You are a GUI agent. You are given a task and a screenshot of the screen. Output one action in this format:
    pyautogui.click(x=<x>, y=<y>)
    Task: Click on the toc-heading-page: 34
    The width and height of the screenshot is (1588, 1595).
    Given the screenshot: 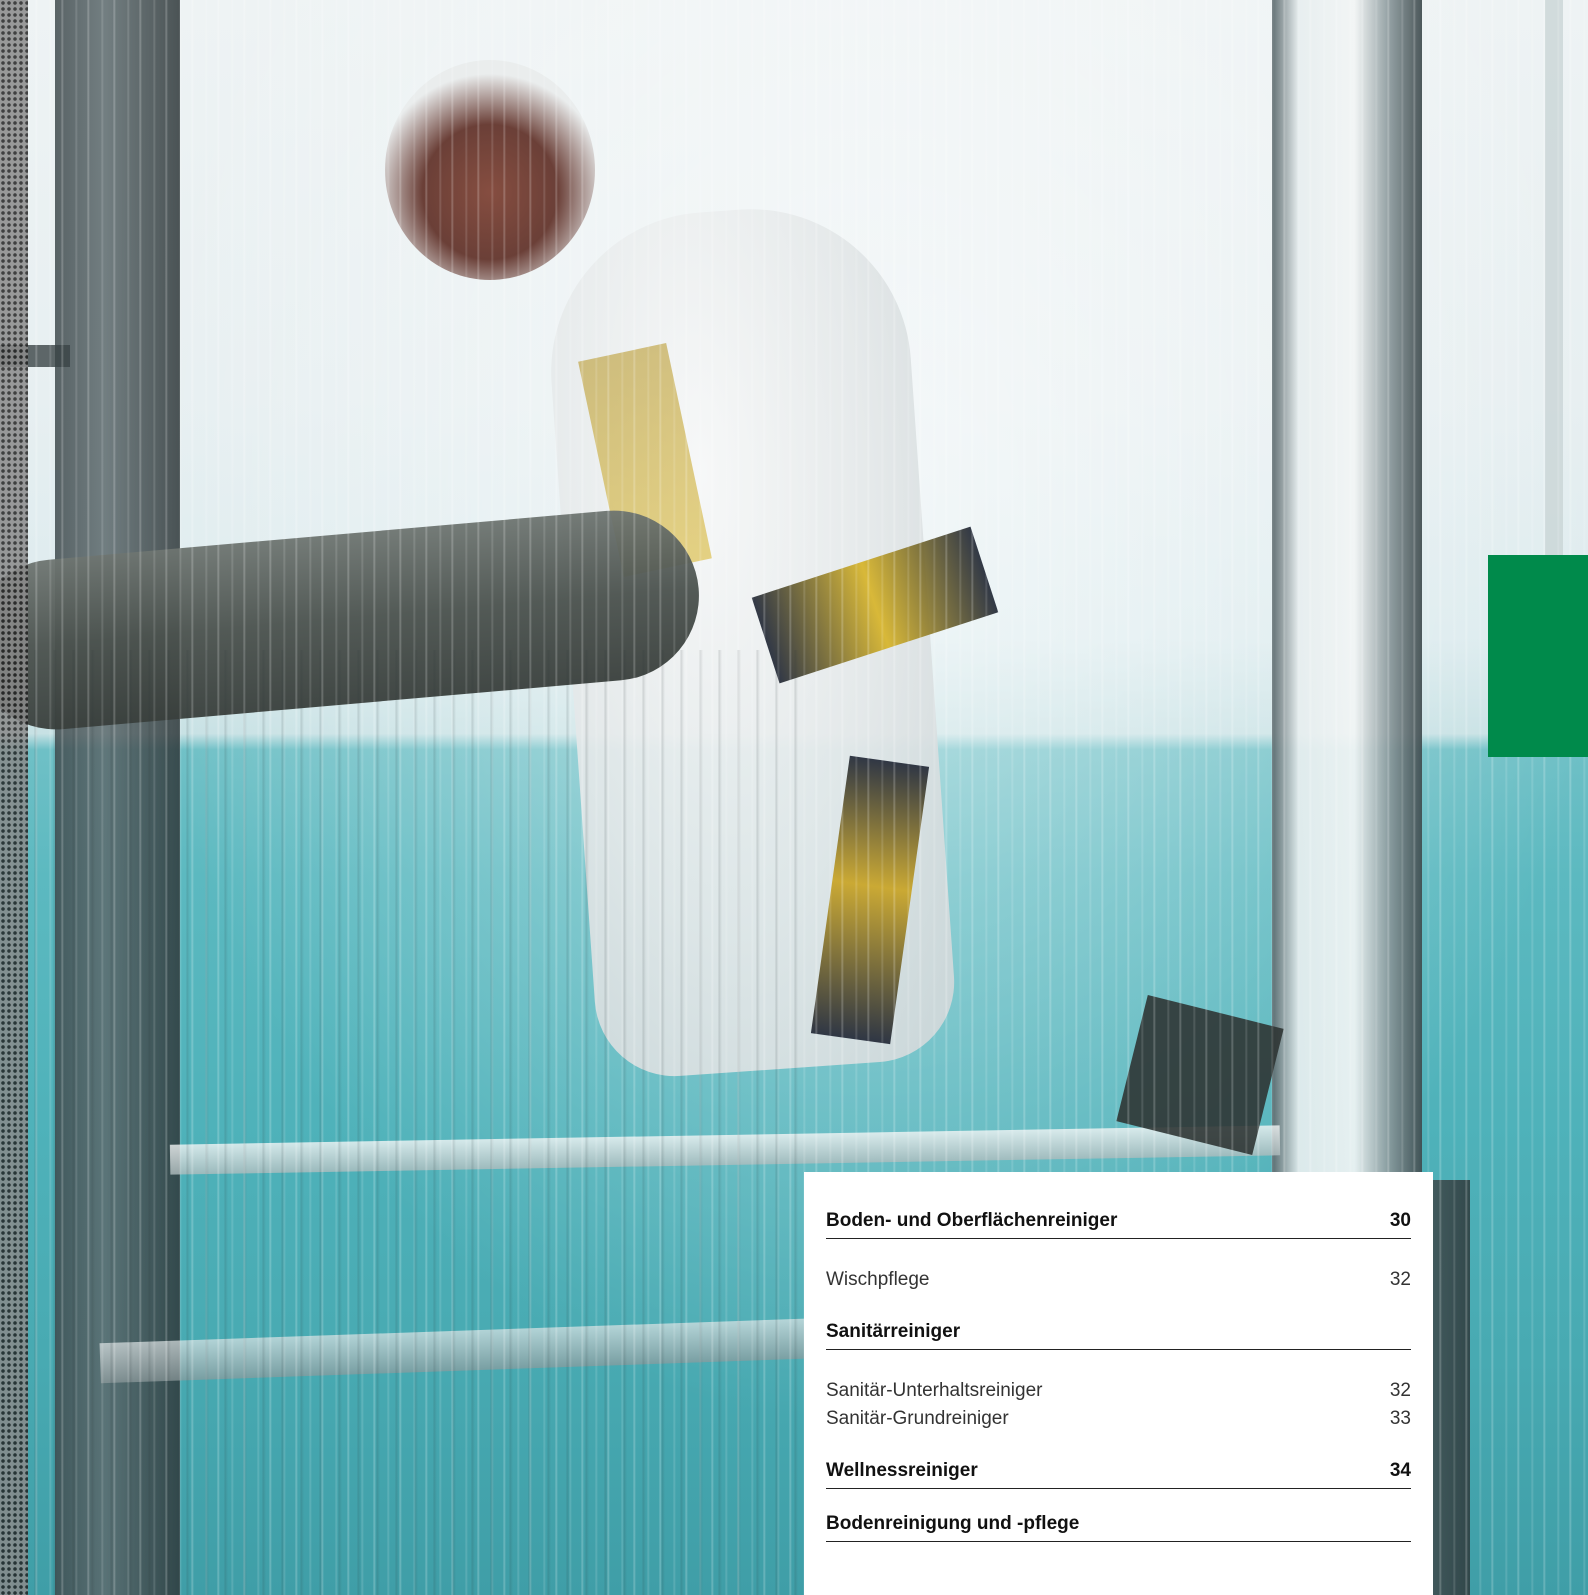 What is the action you would take?
    pyautogui.click(x=1400, y=1470)
    